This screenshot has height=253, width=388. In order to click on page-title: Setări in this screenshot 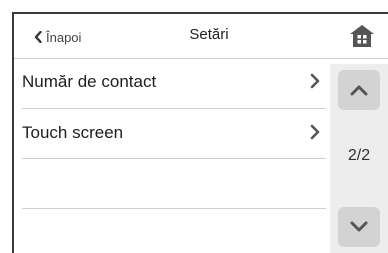, I will do `click(209, 34)`.